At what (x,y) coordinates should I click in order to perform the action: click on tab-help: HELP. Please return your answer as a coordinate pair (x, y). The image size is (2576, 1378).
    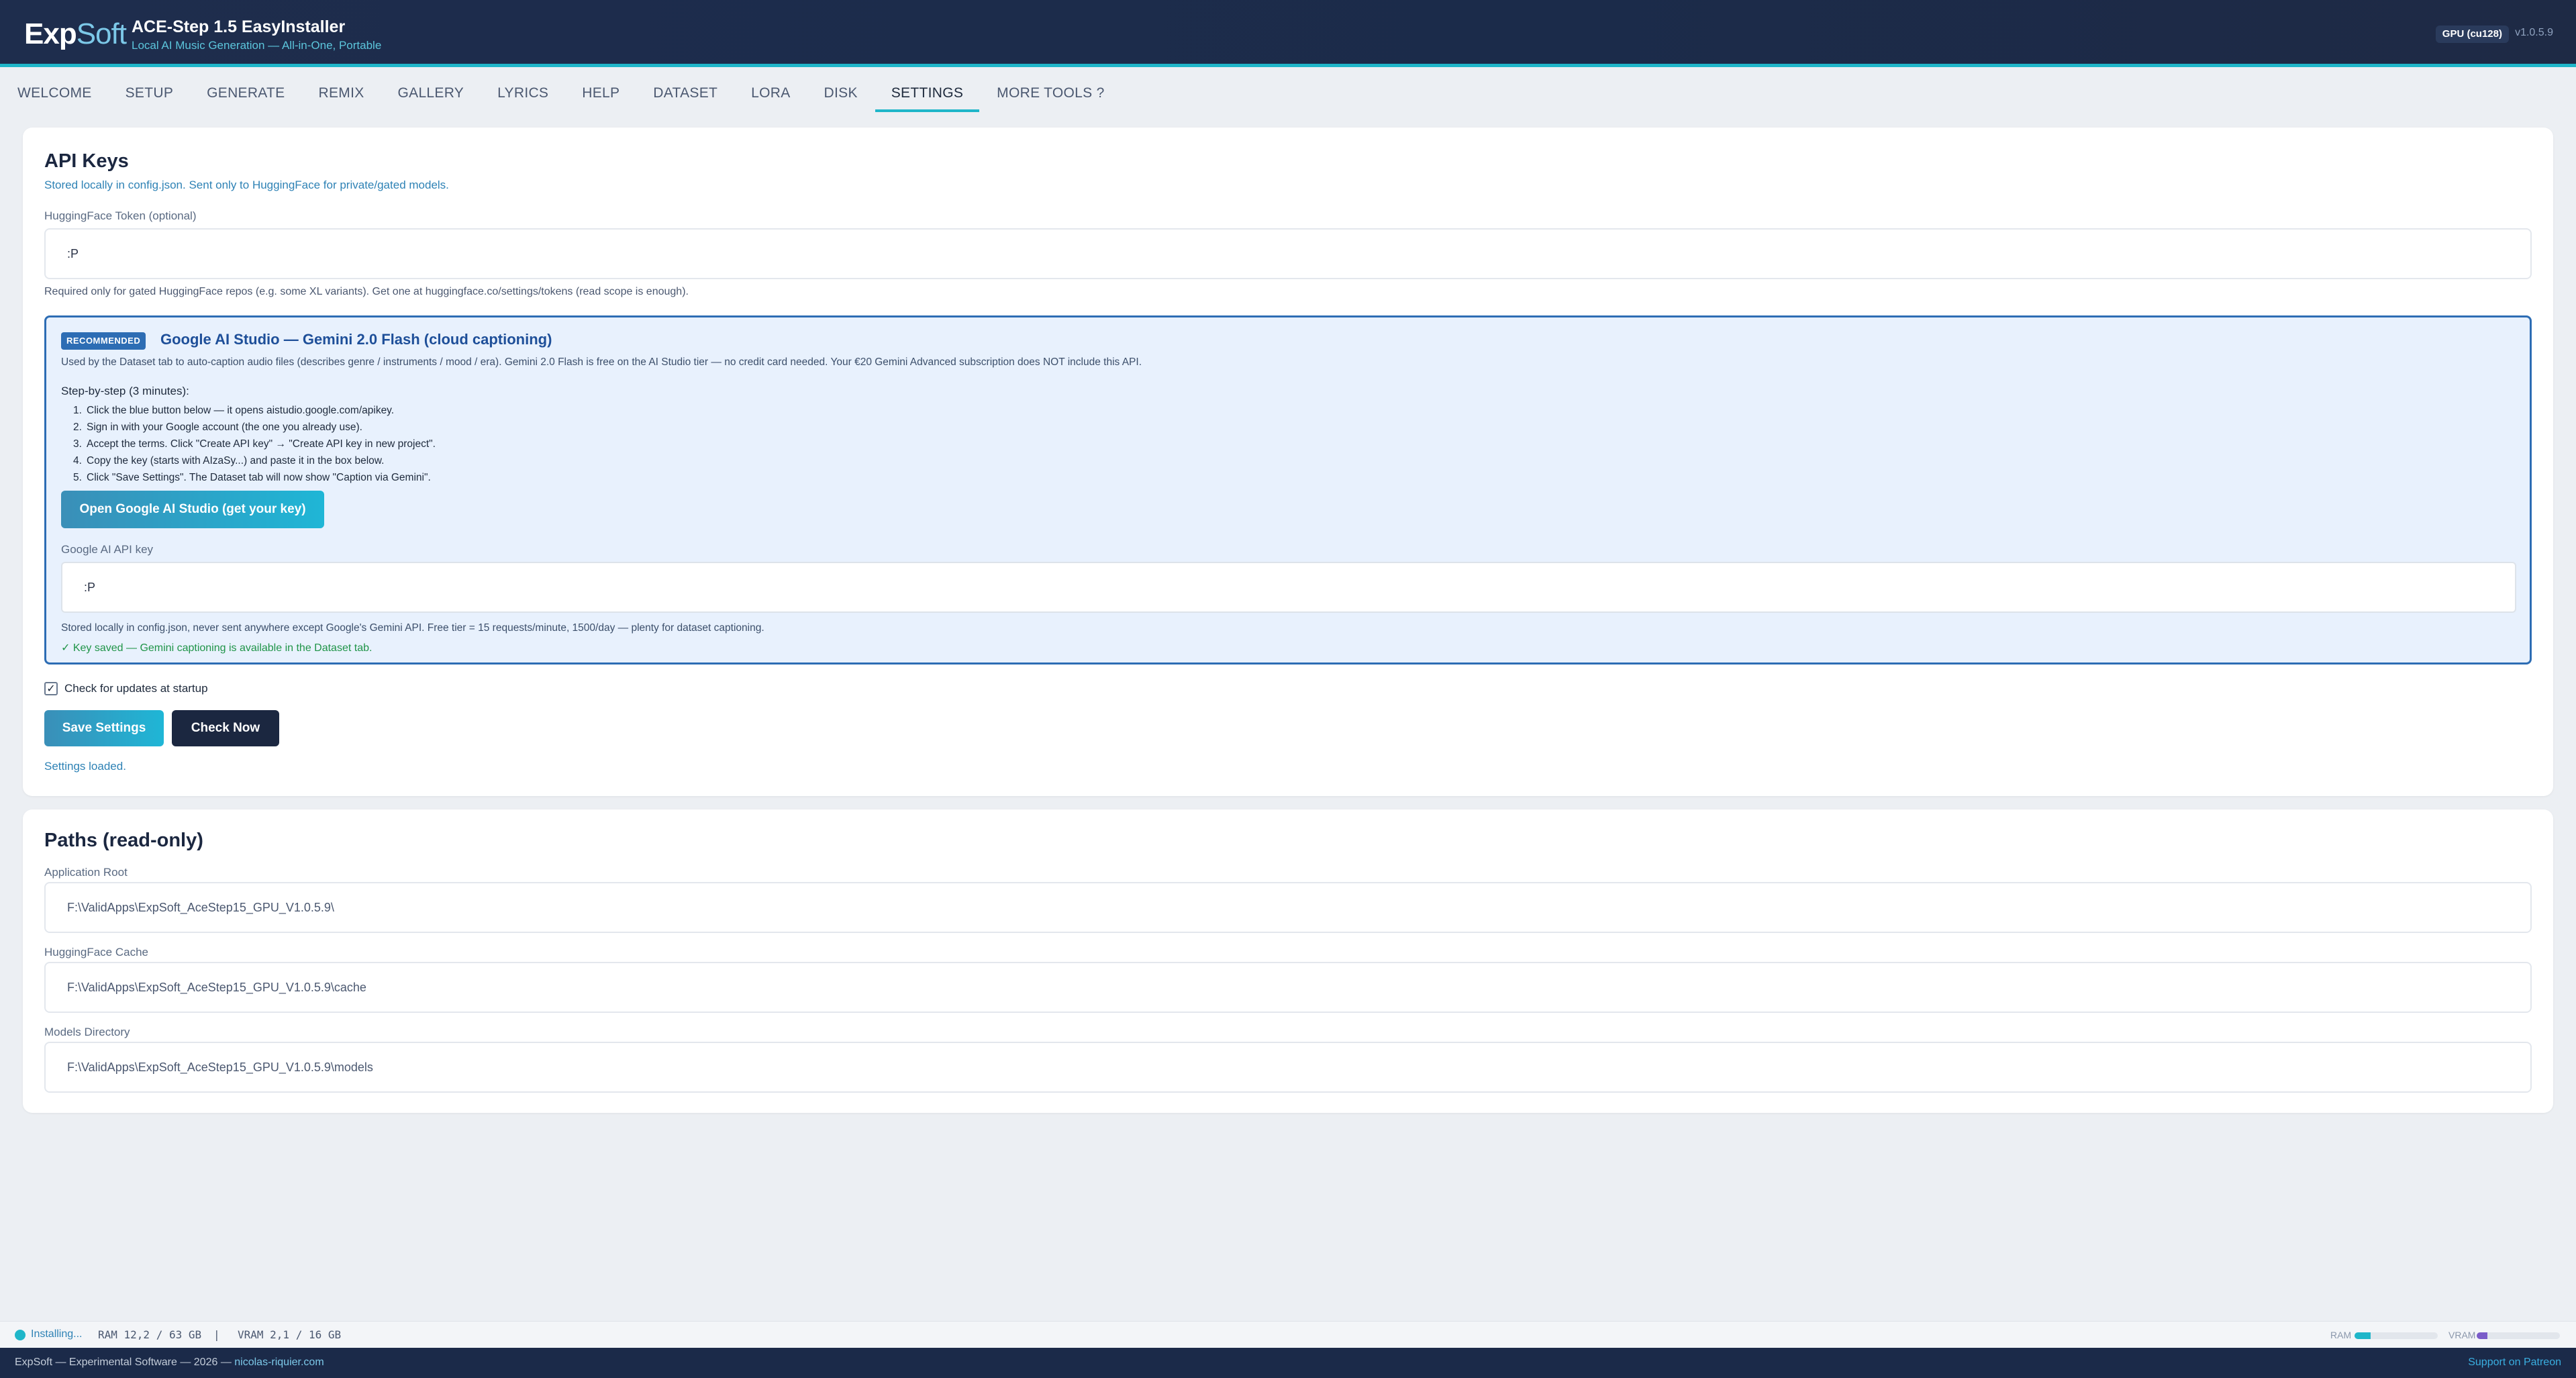
    Looking at the image, I should click on (601, 93).